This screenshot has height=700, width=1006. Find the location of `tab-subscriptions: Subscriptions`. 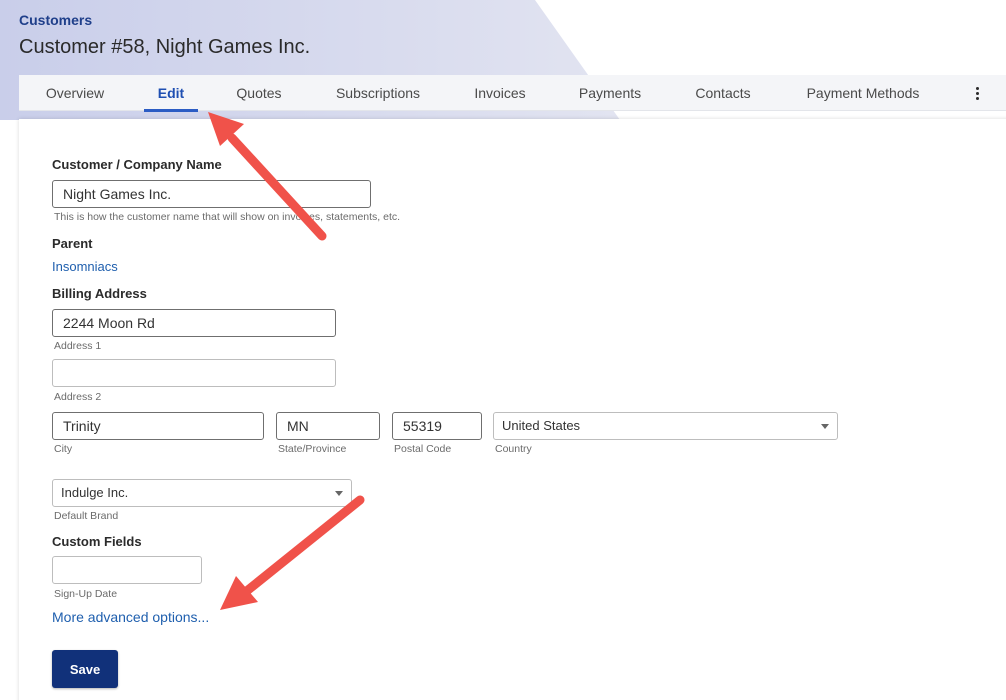

tab-subscriptions: Subscriptions is located at coordinates (378, 93).